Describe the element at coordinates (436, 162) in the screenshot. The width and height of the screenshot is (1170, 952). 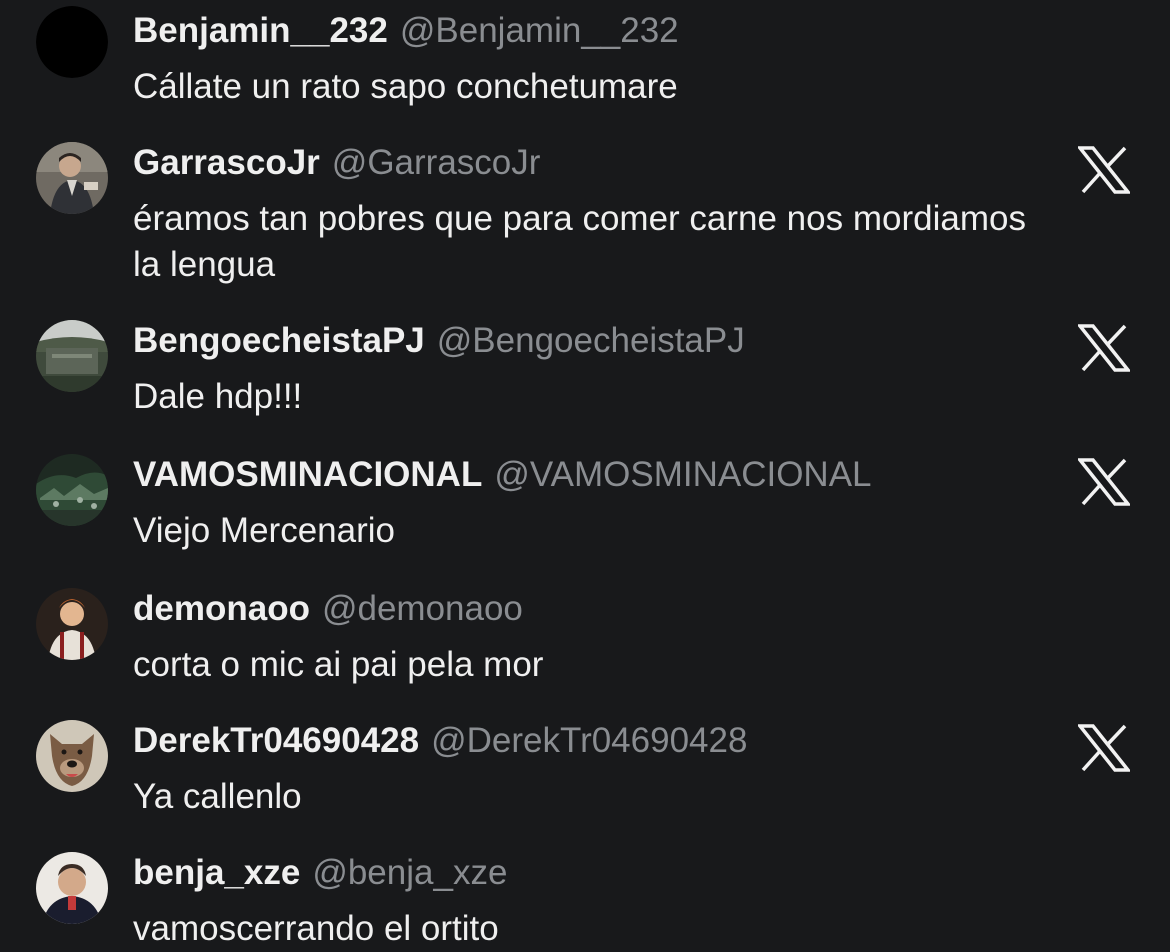
I see `user-handle: @GarrascoJr` at that location.